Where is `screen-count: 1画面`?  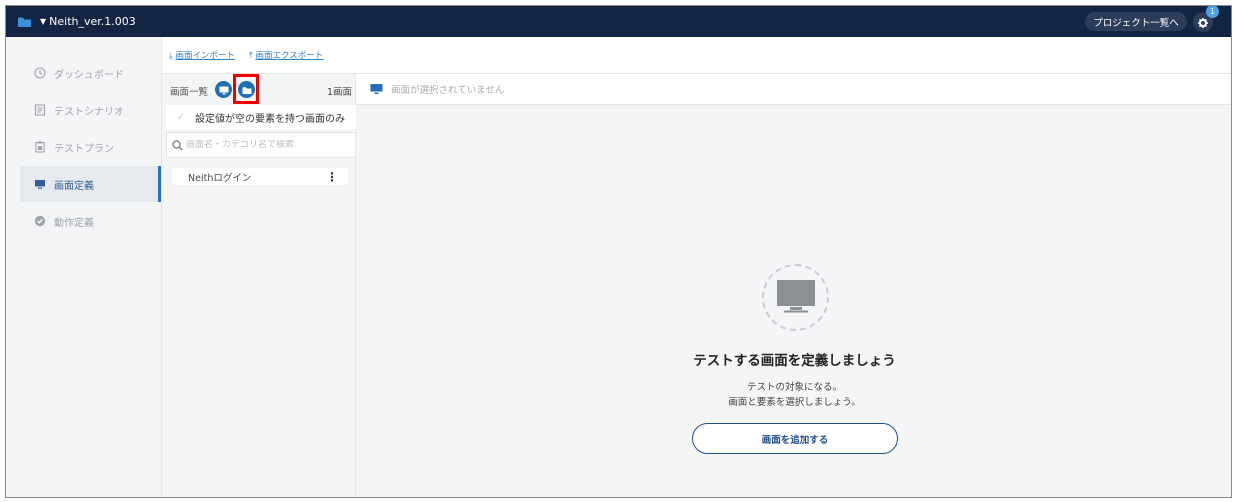 screen-count: 1画面 is located at coordinates (339, 92).